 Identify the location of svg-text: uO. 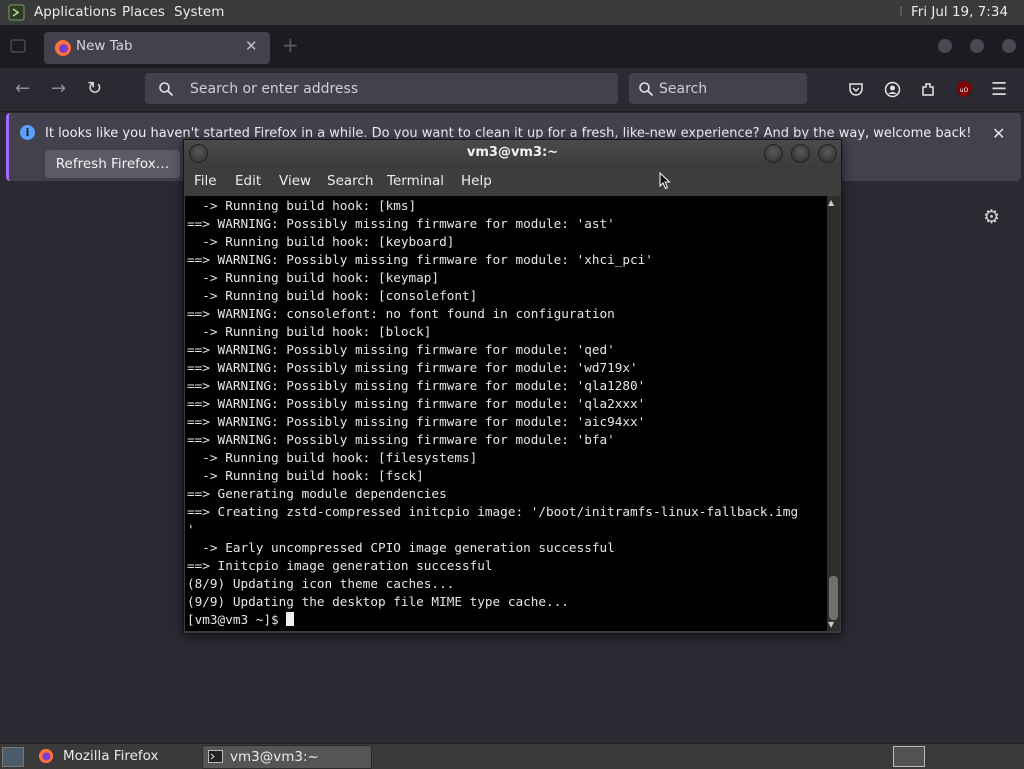
(964, 90).